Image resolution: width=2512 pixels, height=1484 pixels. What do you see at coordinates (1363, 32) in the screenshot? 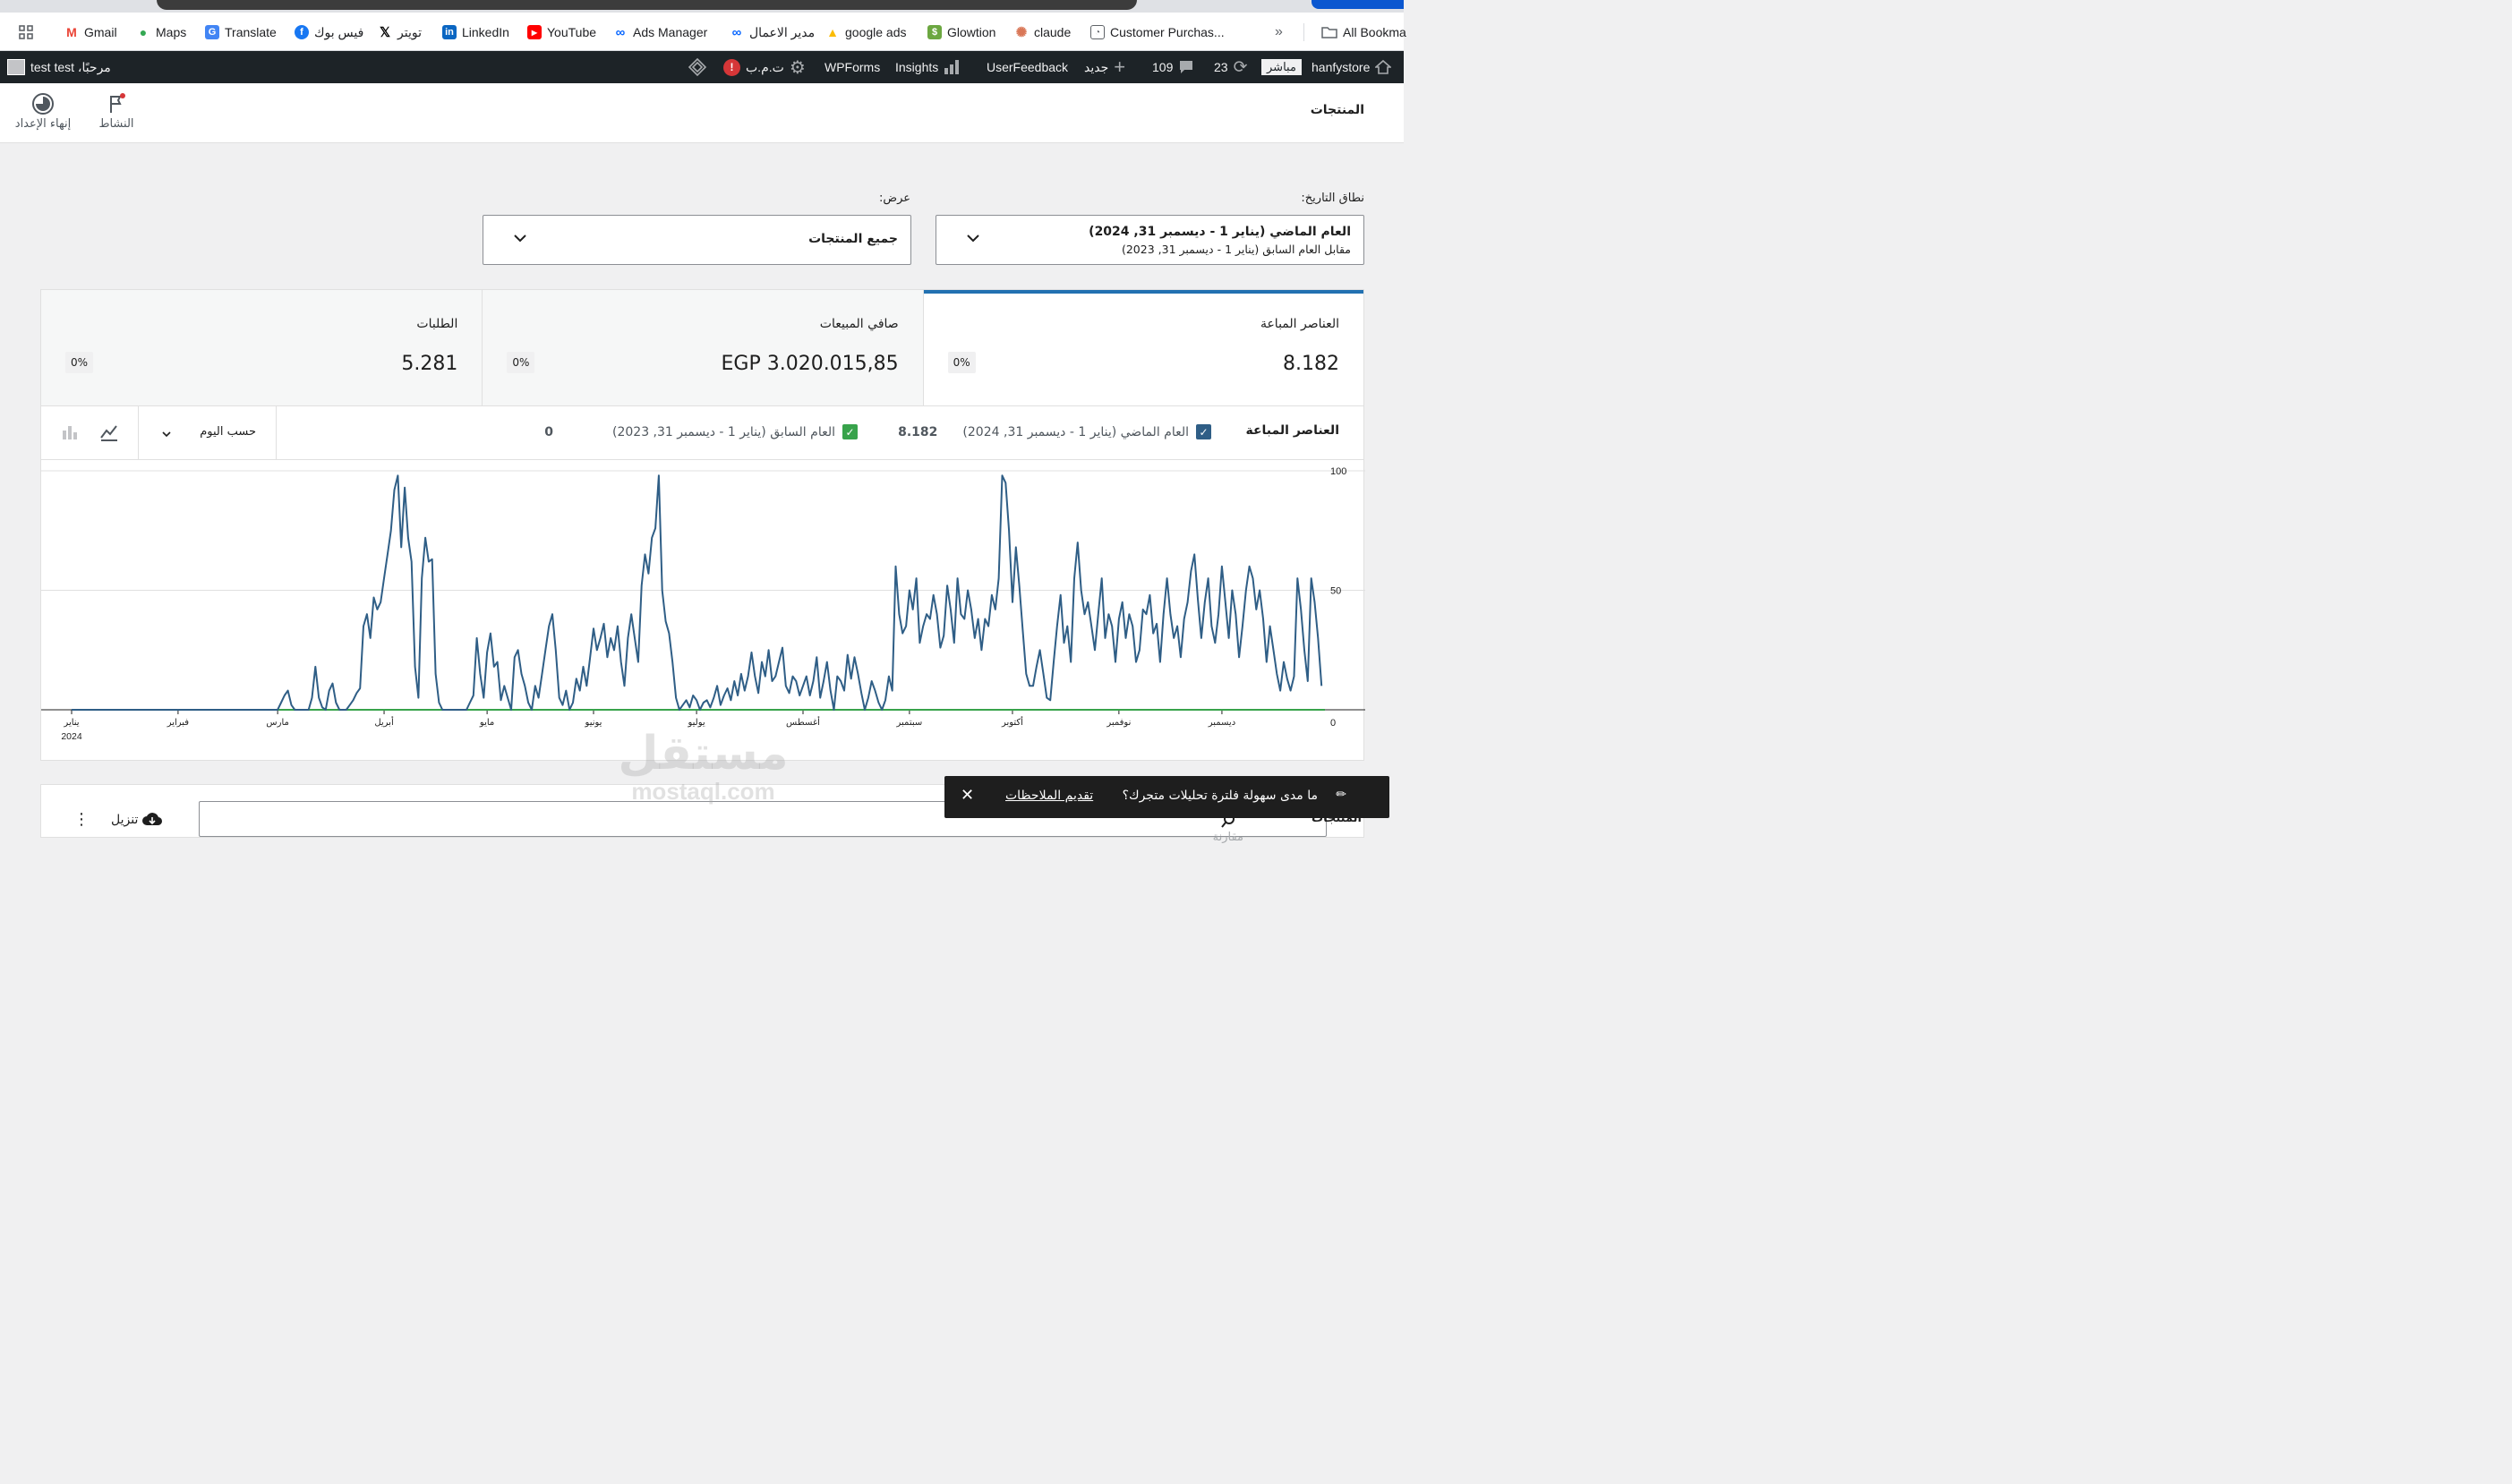
I see `all-bookmarks-button: All Bookma` at bounding box center [1363, 32].